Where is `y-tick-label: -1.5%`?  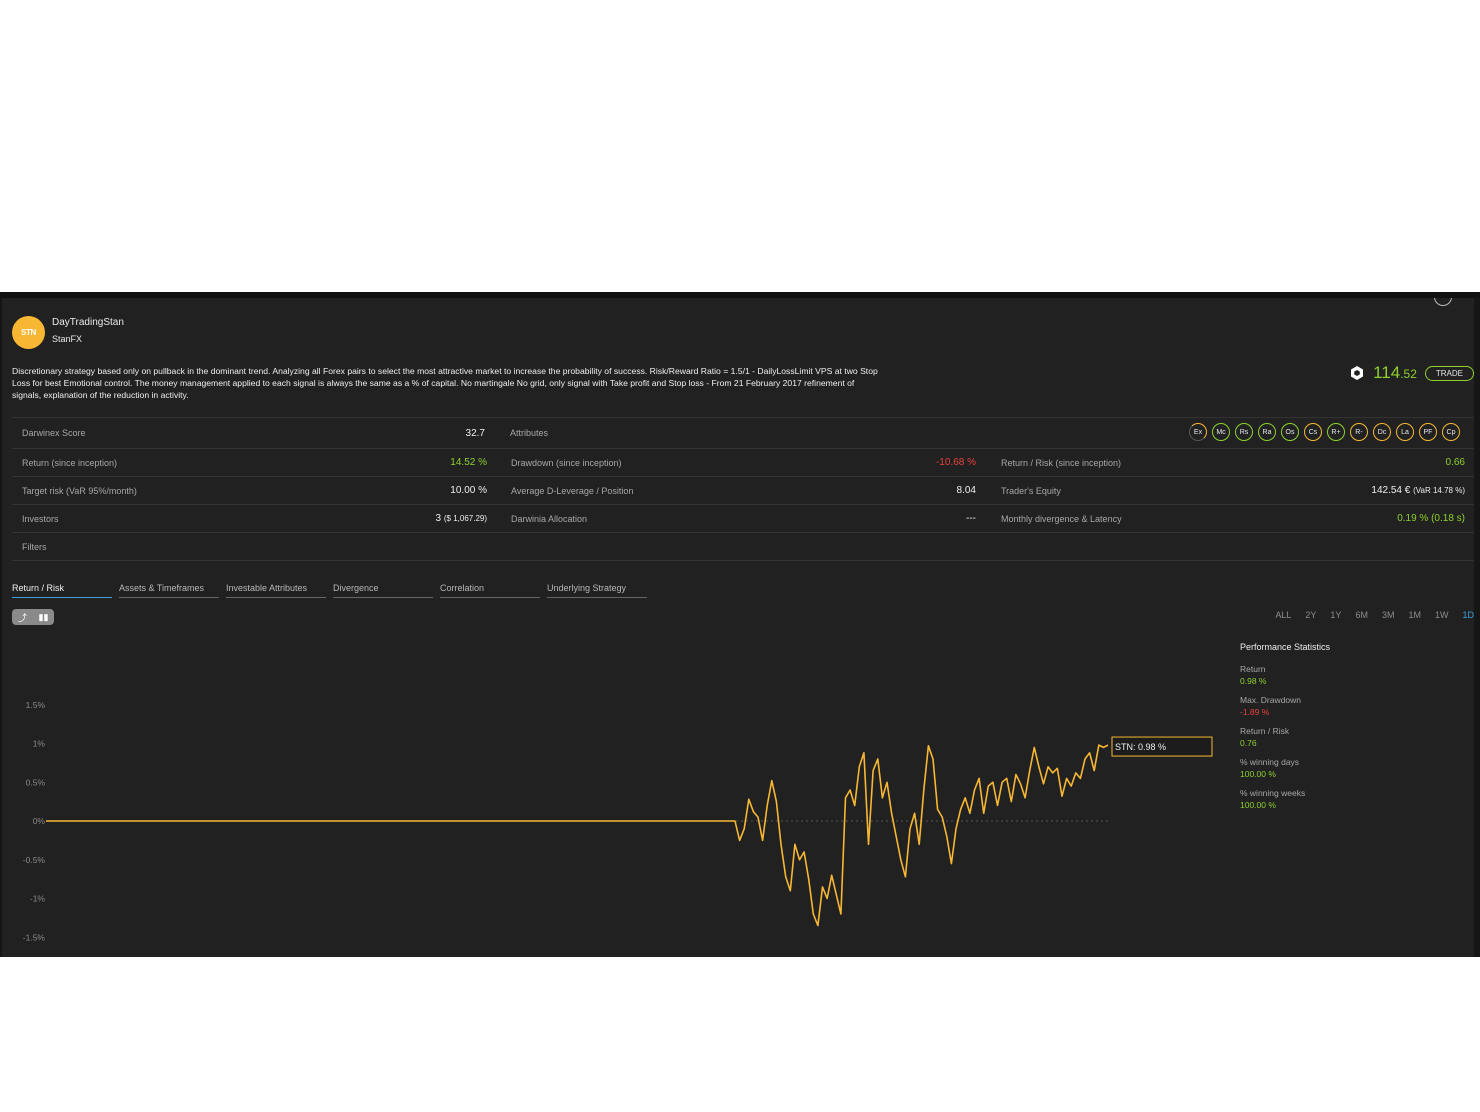
y-tick-label: -1.5% is located at coordinates (34, 937).